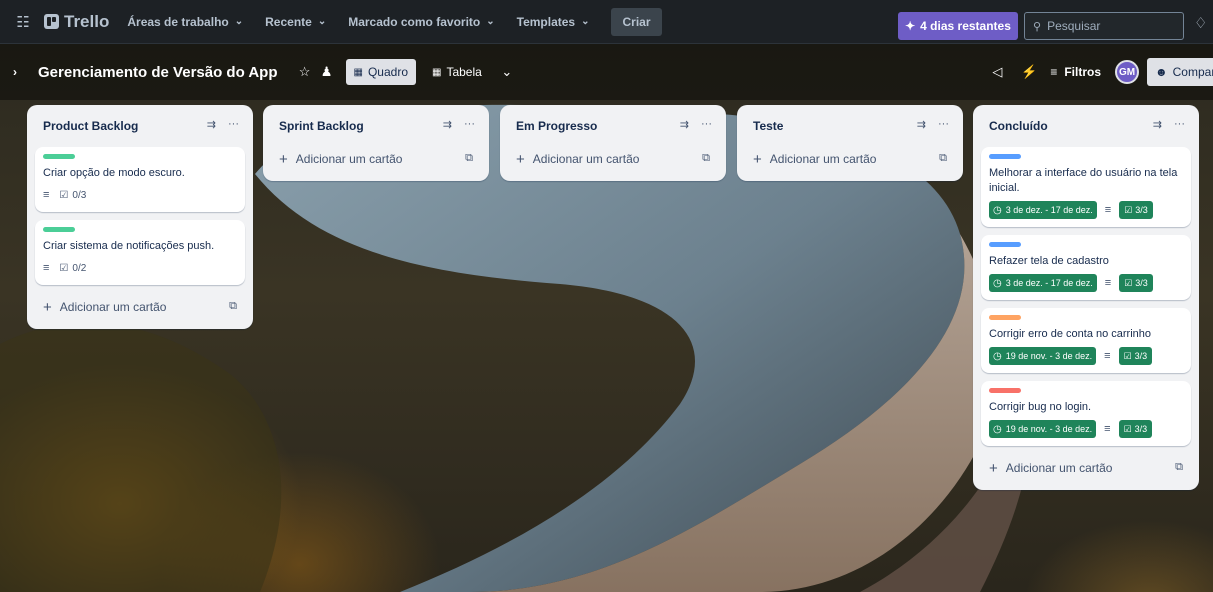  Describe the element at coordinates (114, 173) in the screenshot. I see `card-title: Criar opção de modo escuro.` at that location.